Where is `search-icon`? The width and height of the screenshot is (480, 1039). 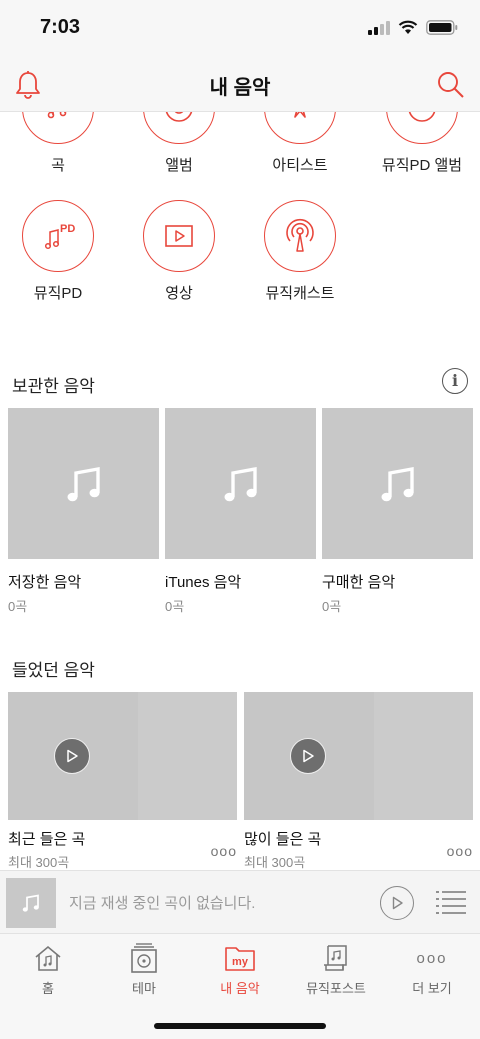 search-icon is located at coordinates (451, 85).